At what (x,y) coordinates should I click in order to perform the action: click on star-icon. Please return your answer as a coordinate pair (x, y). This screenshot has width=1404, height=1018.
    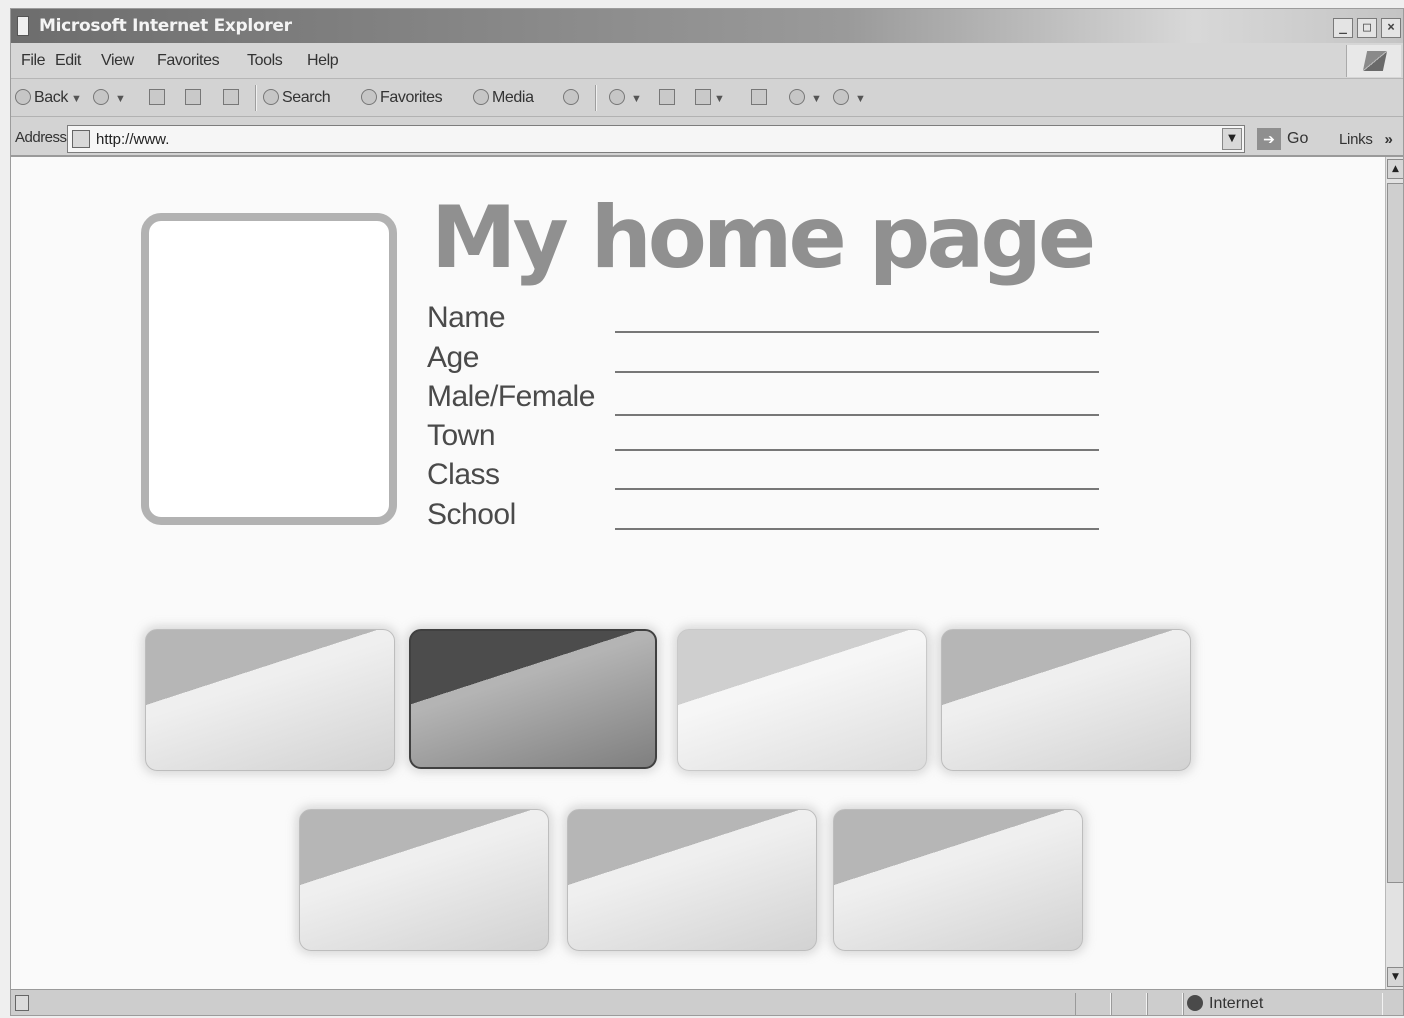
    Looking at the image, I should click on (369, 97).